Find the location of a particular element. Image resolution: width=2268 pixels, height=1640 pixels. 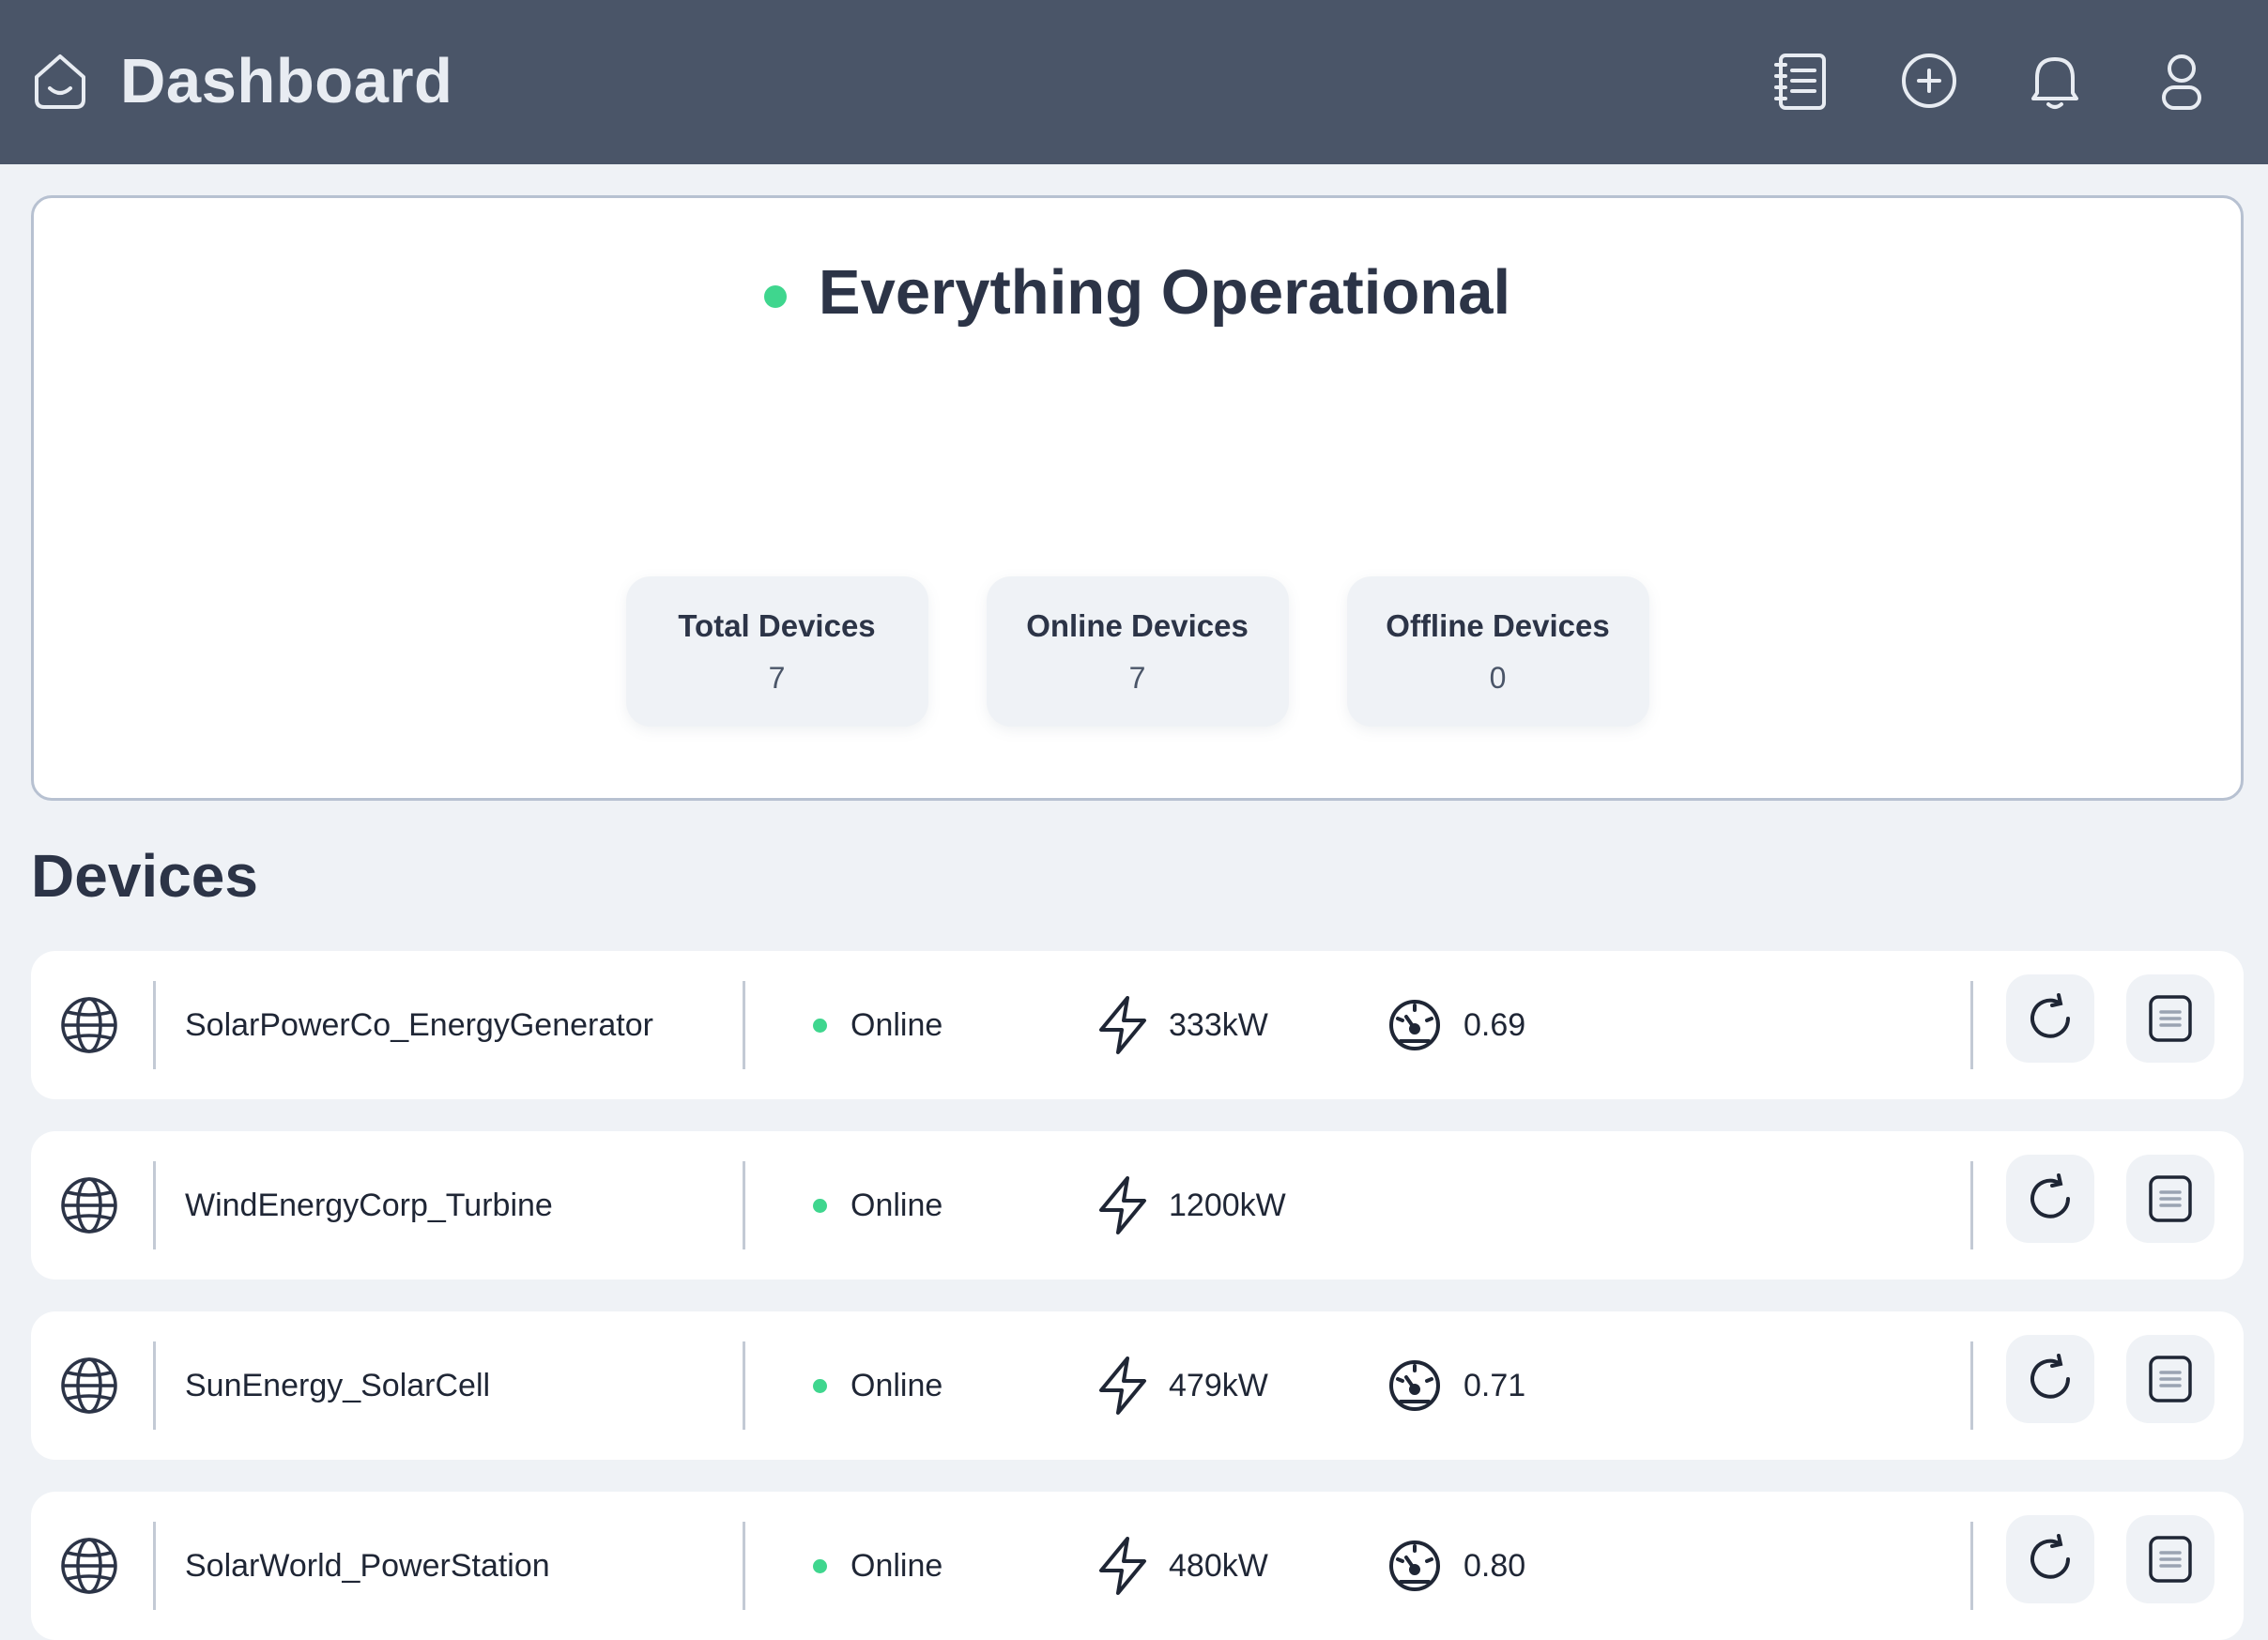

status-dot is located at coordinates (775, 296).